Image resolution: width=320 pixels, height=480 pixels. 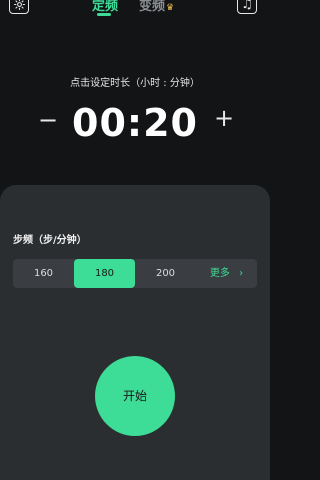 What do you see at coordinates (135, 11) in the screenshot?
I see `top-bar: 定频 变频♛ ♫` at bounding box center [135, 11].